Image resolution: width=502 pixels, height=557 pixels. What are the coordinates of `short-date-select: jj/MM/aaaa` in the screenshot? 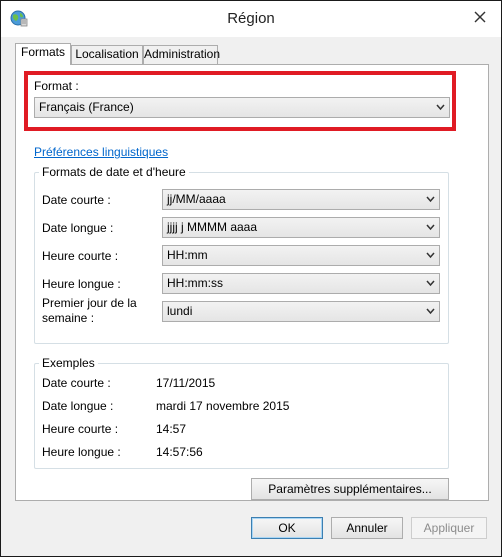 It's located at (301, 199).